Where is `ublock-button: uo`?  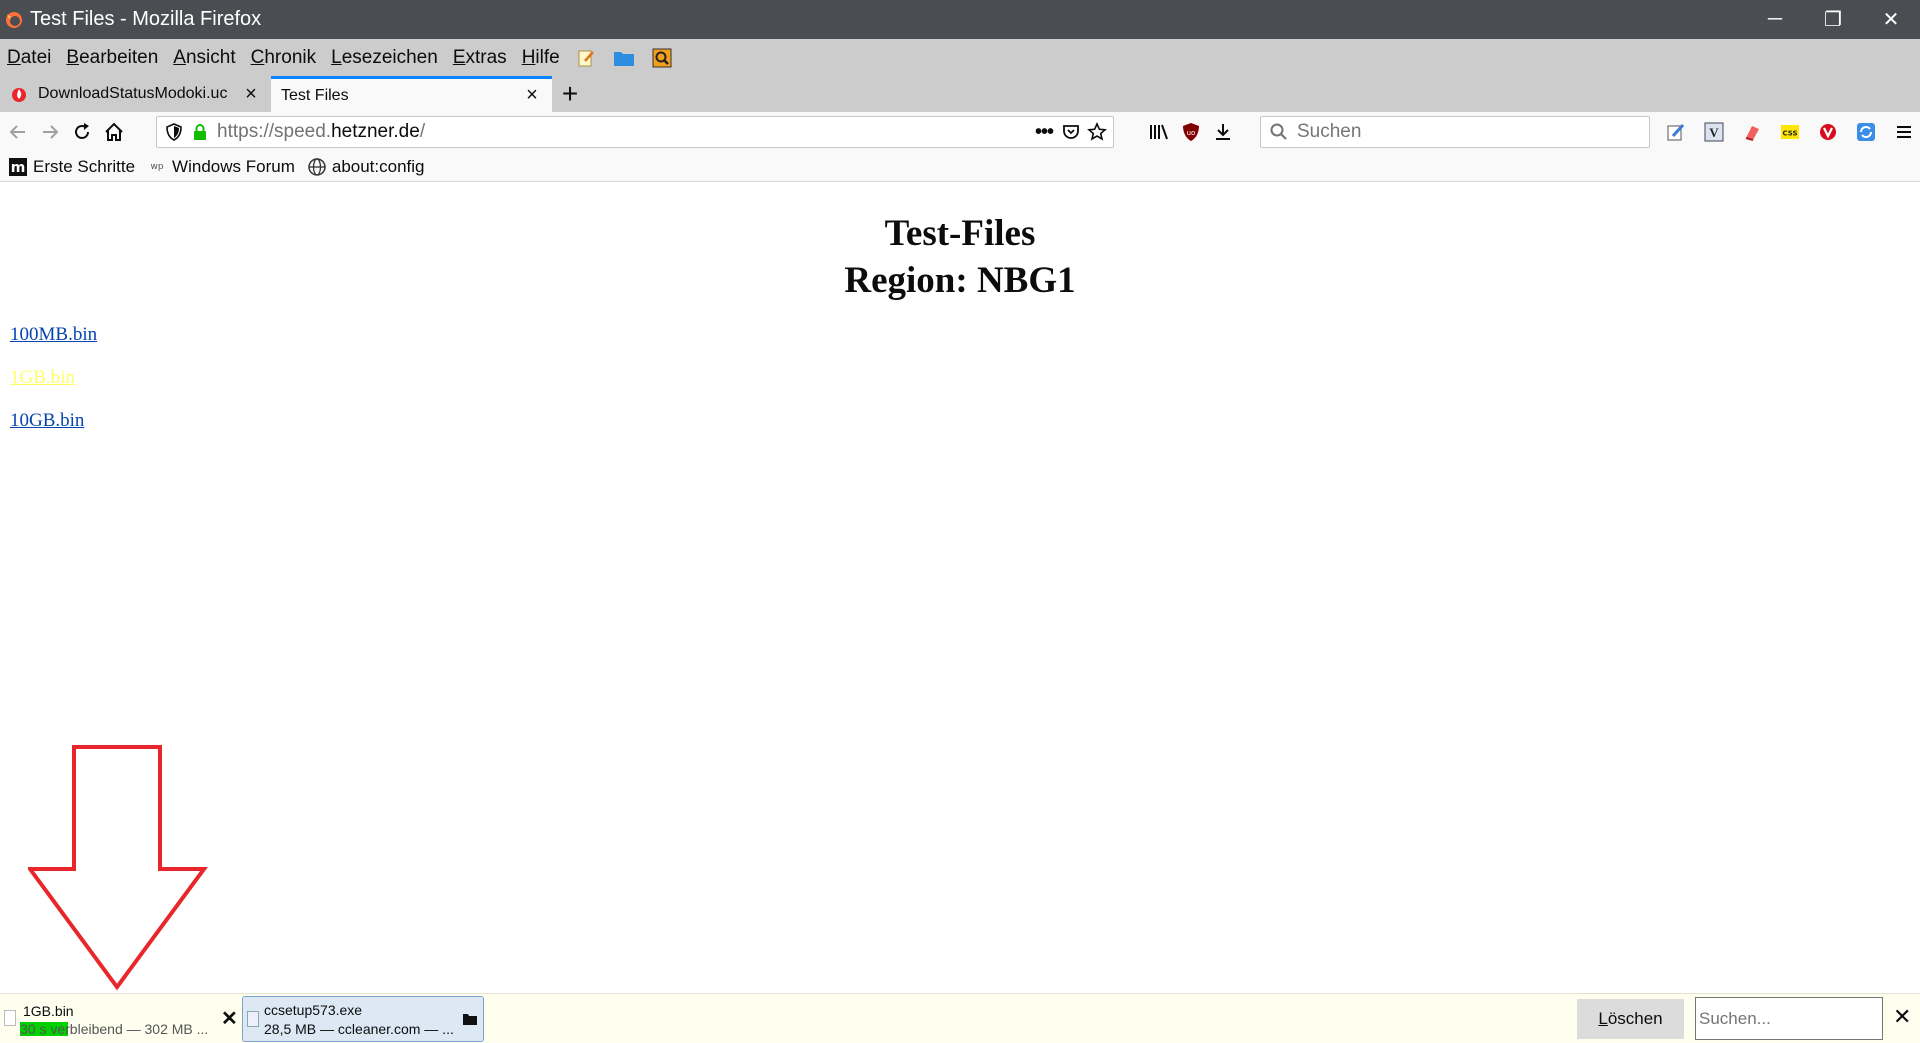
ublock-button: uo is located at coordinates (1191, 132).